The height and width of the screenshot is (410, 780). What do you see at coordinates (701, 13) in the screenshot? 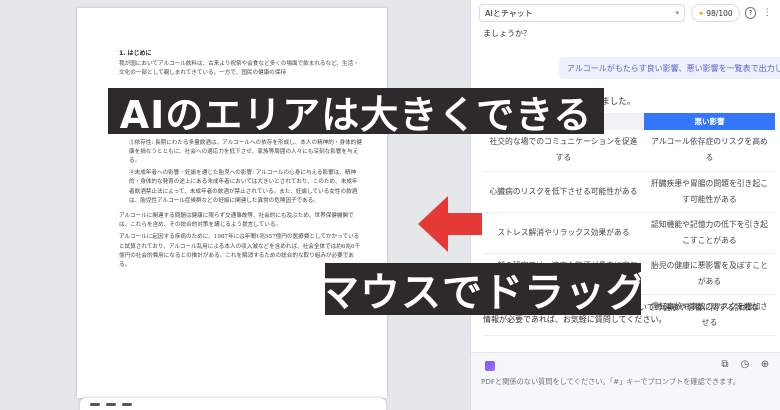
I see `star-icon: ✦` at bounding box center [701, 13].